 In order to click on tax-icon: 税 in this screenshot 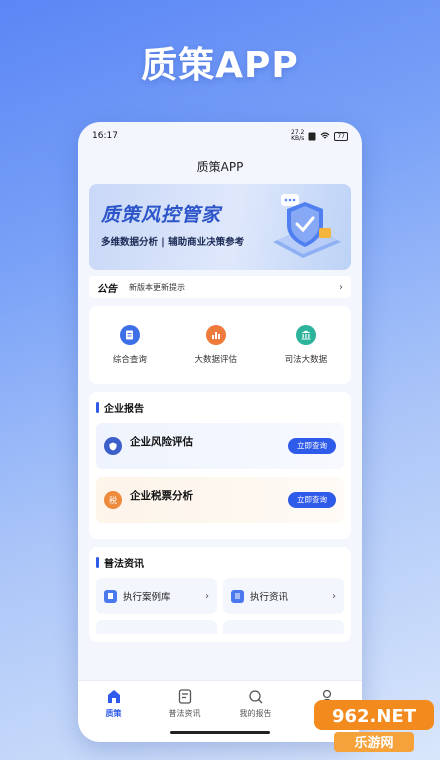, I will do `click(113, 500)`.